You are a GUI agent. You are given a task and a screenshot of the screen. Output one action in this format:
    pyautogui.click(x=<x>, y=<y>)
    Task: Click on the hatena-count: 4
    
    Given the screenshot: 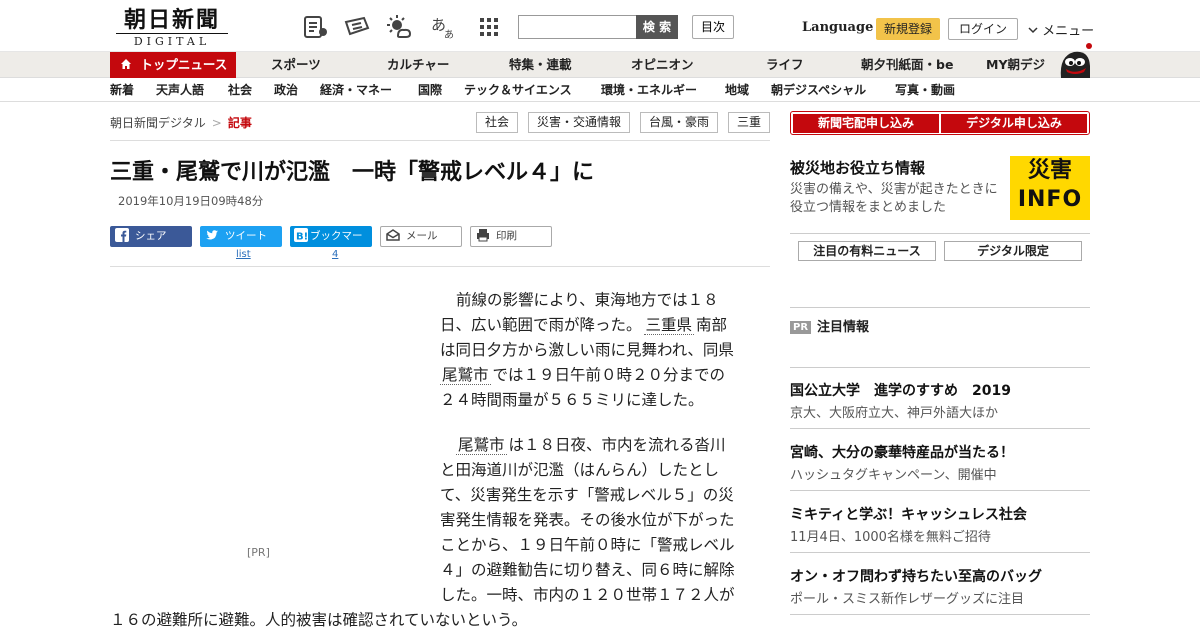 What is the action you would take?
    pyautogui.click(x=335, y=254)
    